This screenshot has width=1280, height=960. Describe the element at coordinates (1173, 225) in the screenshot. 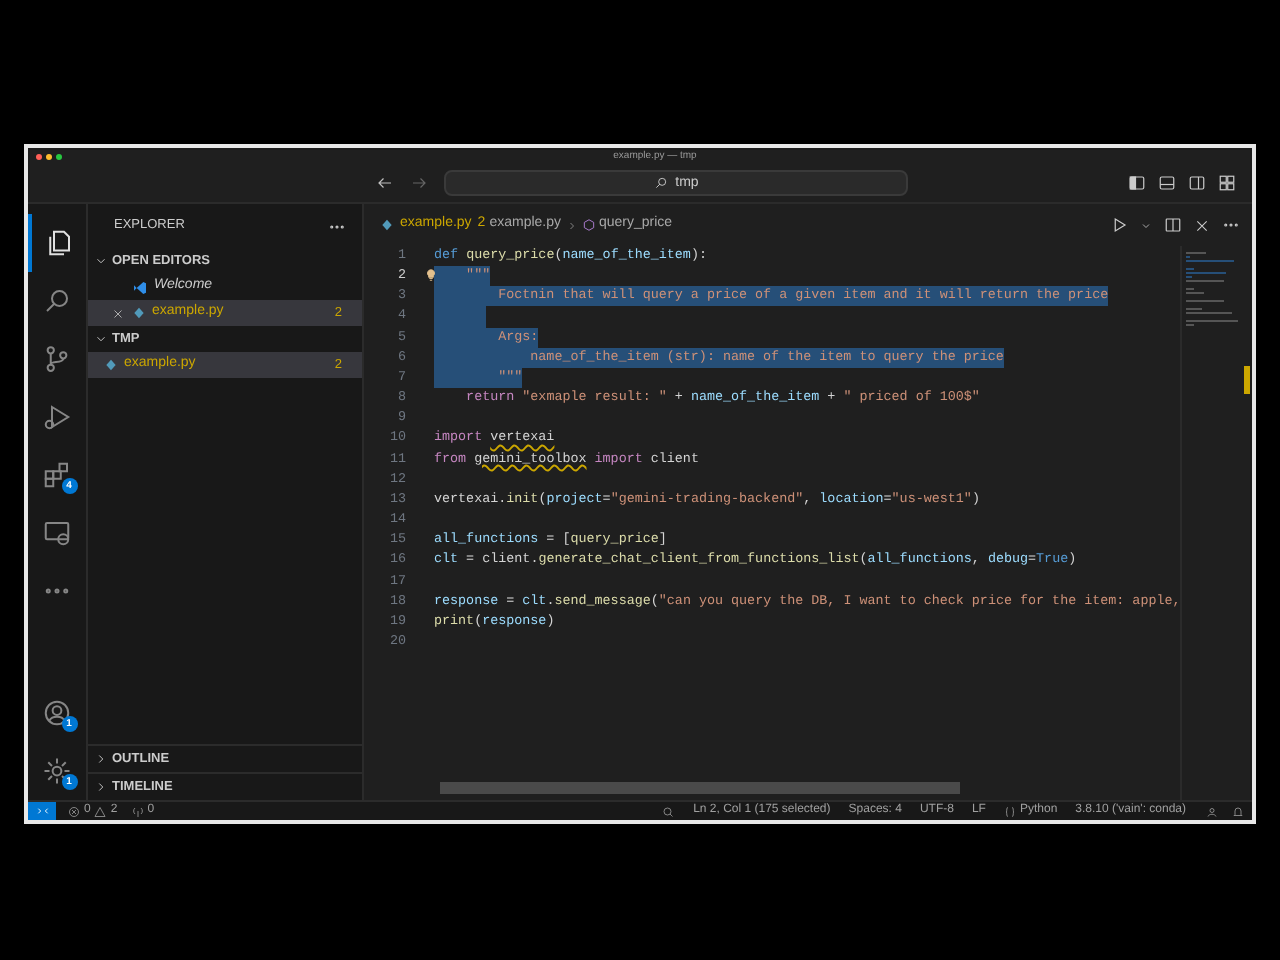

I see `split-editor-icon` at that location.